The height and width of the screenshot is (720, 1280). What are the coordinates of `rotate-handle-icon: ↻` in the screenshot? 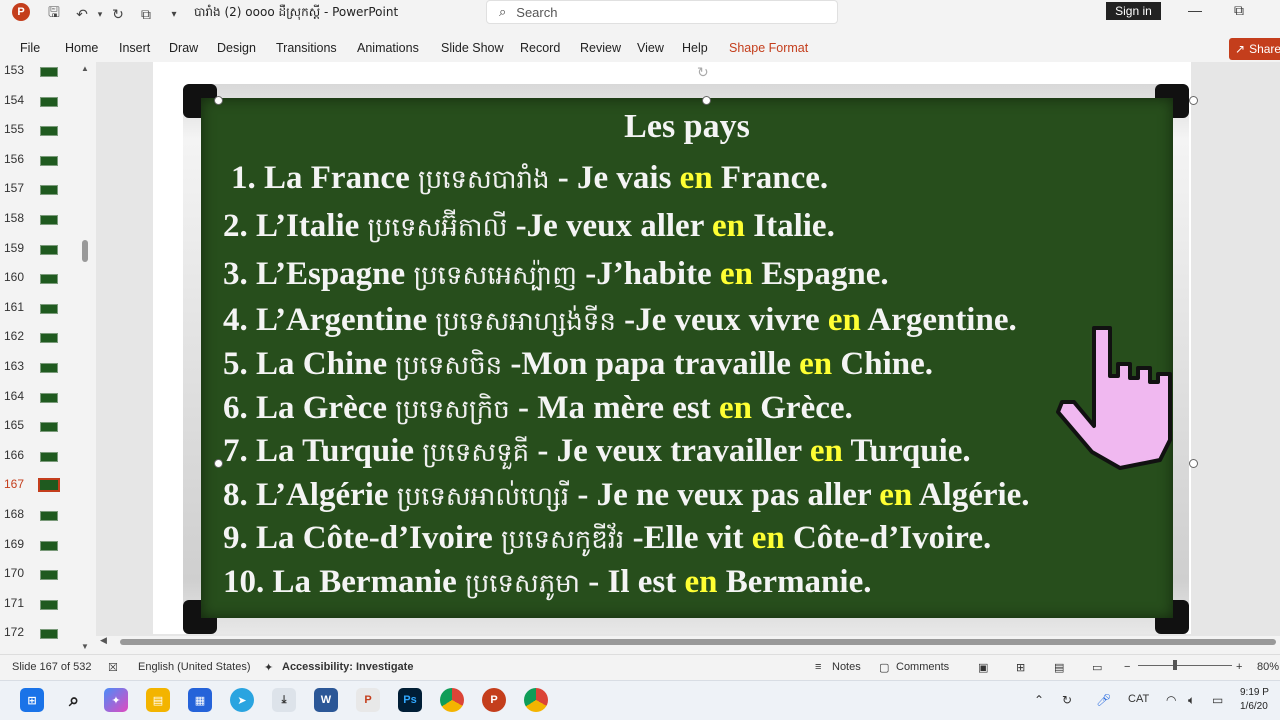 It's located at (706, 72).